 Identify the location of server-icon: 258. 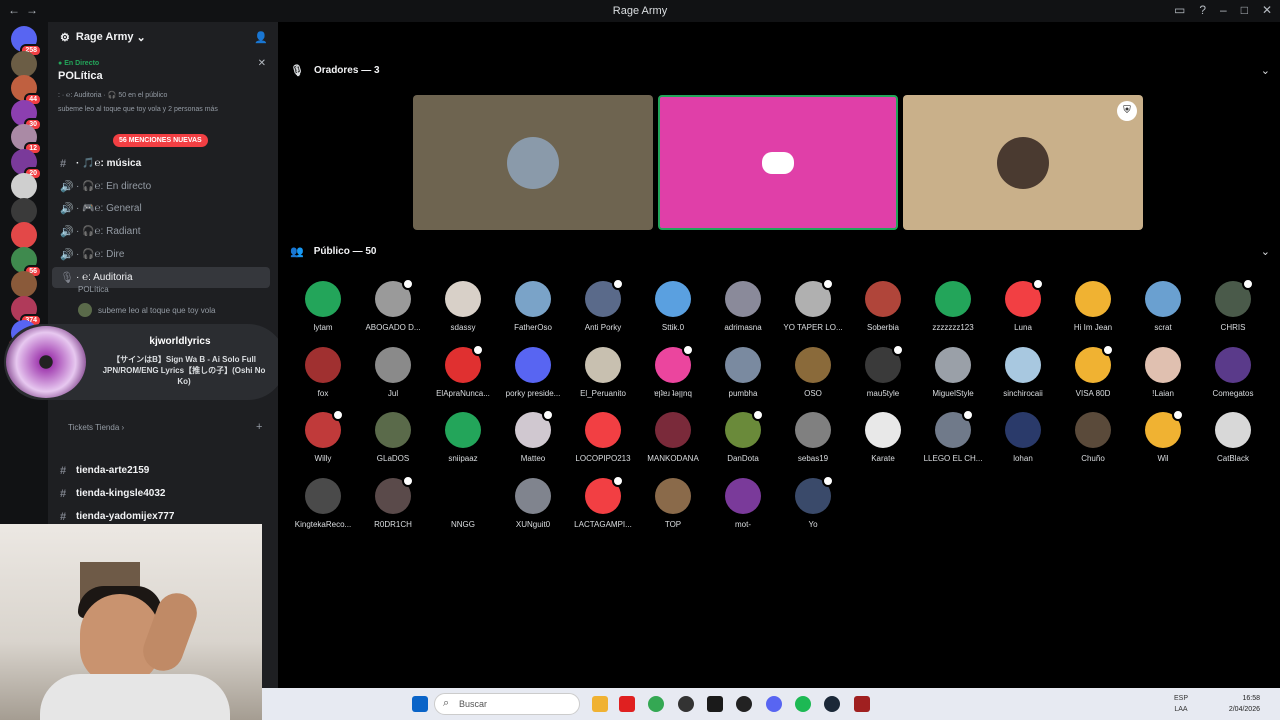
(26, 41).